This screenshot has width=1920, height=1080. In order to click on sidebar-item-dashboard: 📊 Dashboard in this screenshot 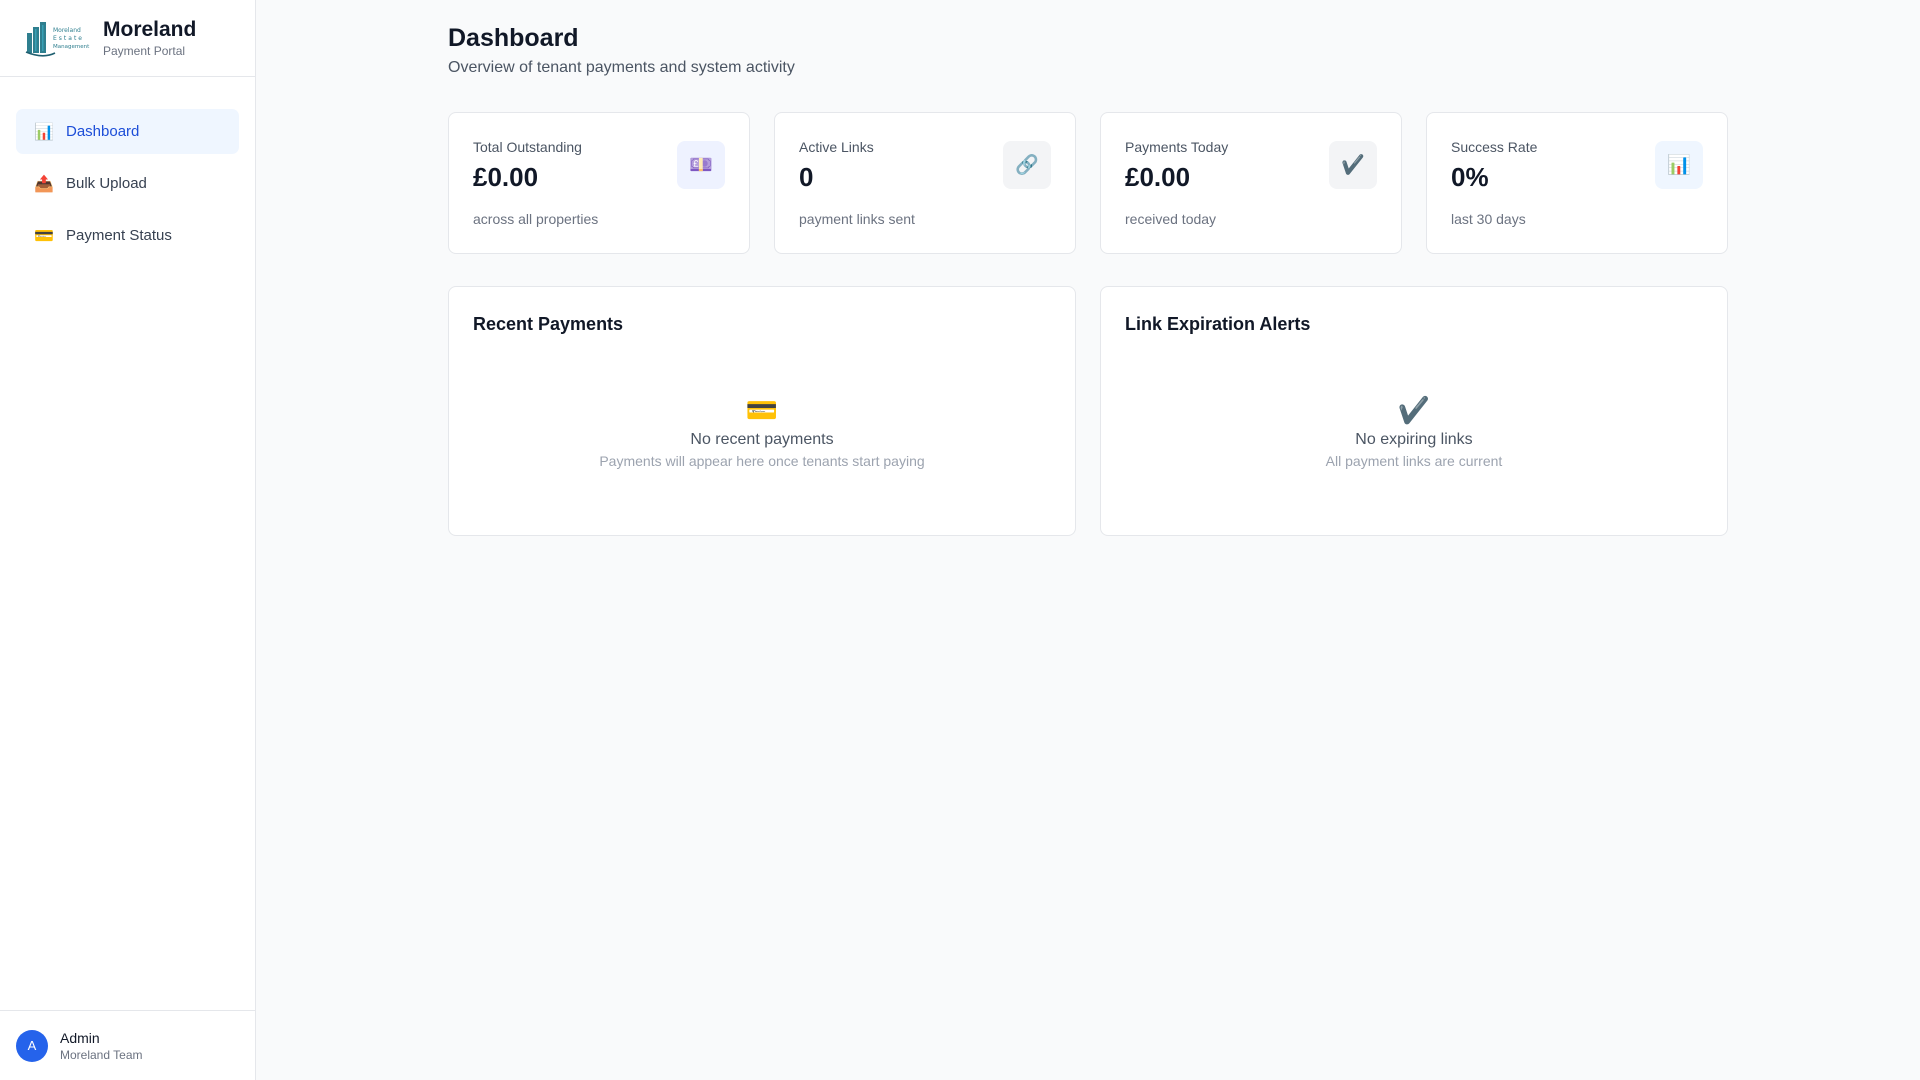, I will do `click(127, 131)`.